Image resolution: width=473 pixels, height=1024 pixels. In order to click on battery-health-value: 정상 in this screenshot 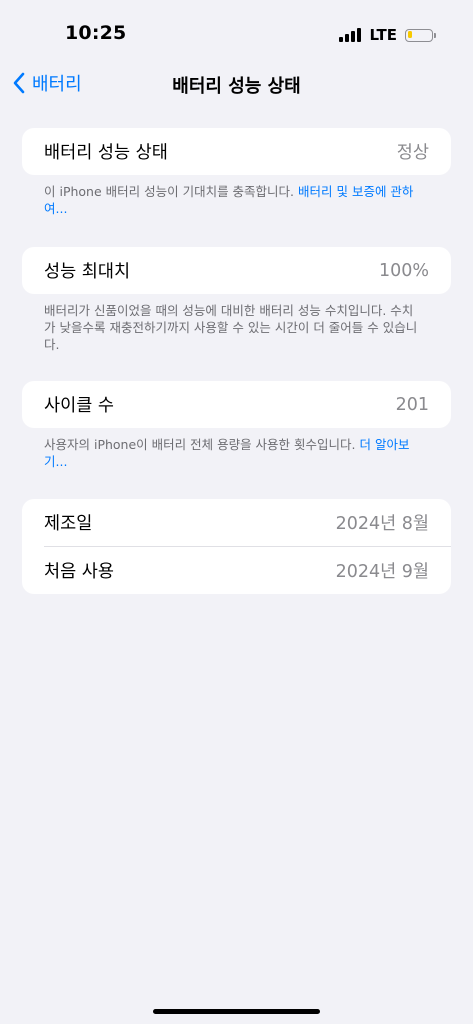, I will do `click(412, 153)`.